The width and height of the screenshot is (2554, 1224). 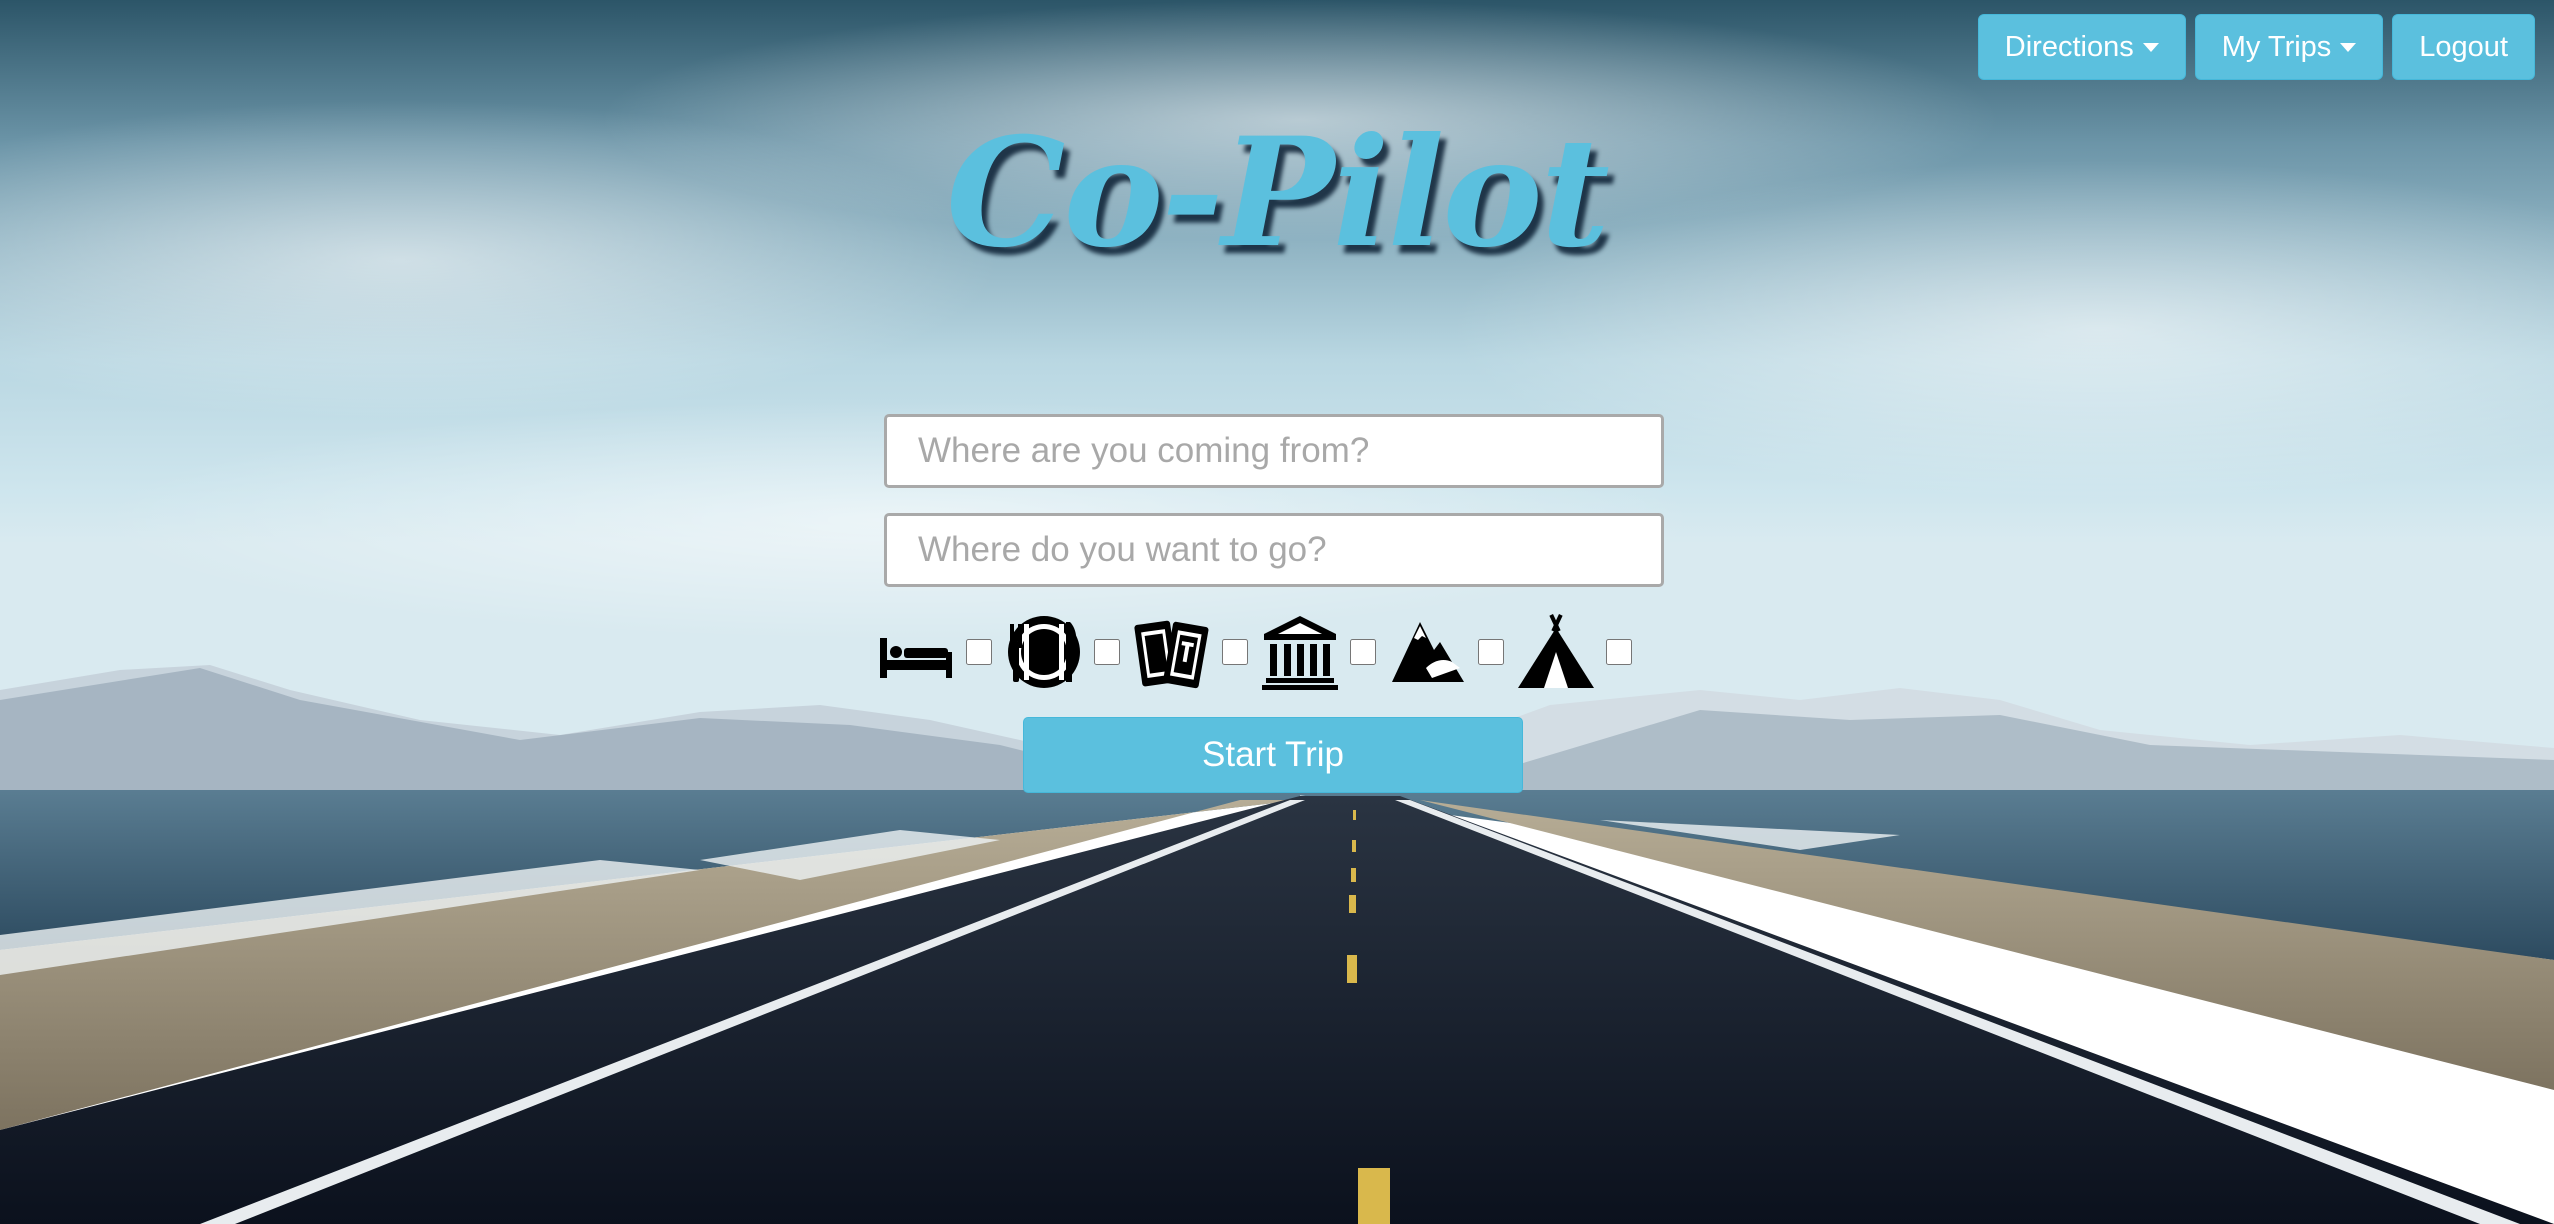 What do you see at coordinates (2276, 46) in the screenshot?
I see `my-trips-label: My Trips` at bounding box center [2276, 46].